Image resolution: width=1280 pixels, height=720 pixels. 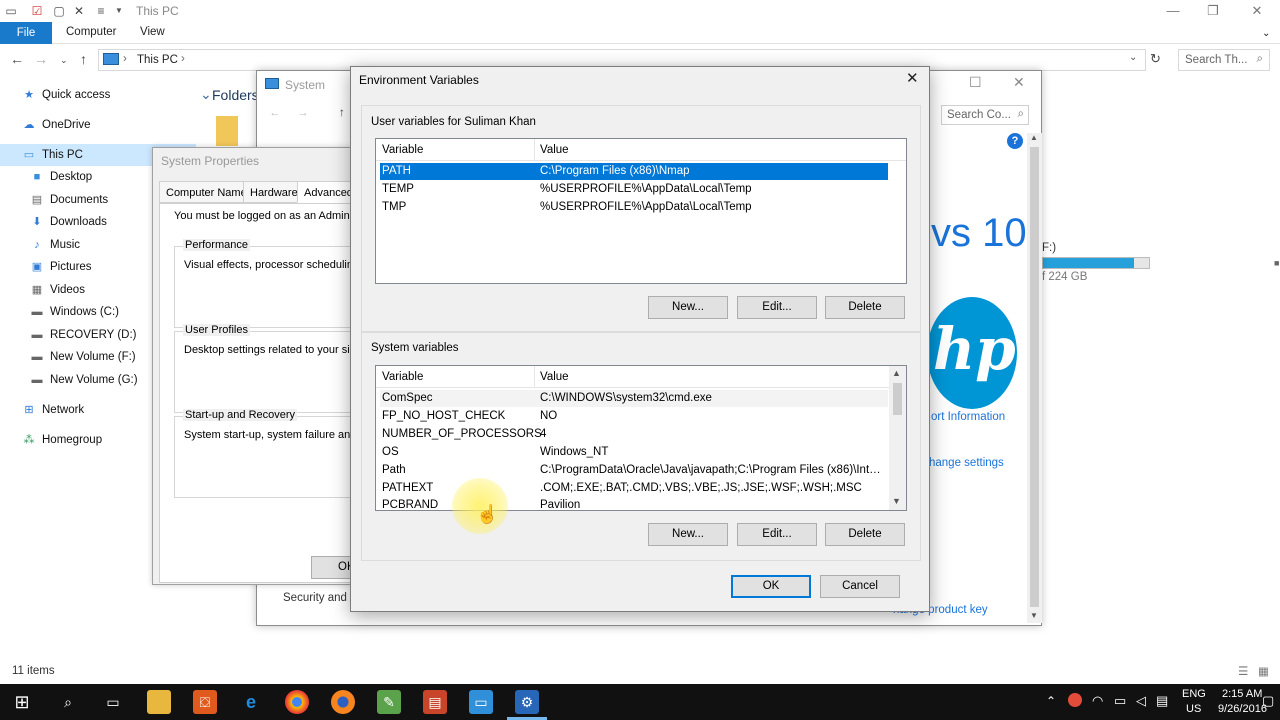 What do you see at coordinates (1213, 11) in the screenshot?
I see `restore-icon: ❐` at bounding box center [1213, 11].